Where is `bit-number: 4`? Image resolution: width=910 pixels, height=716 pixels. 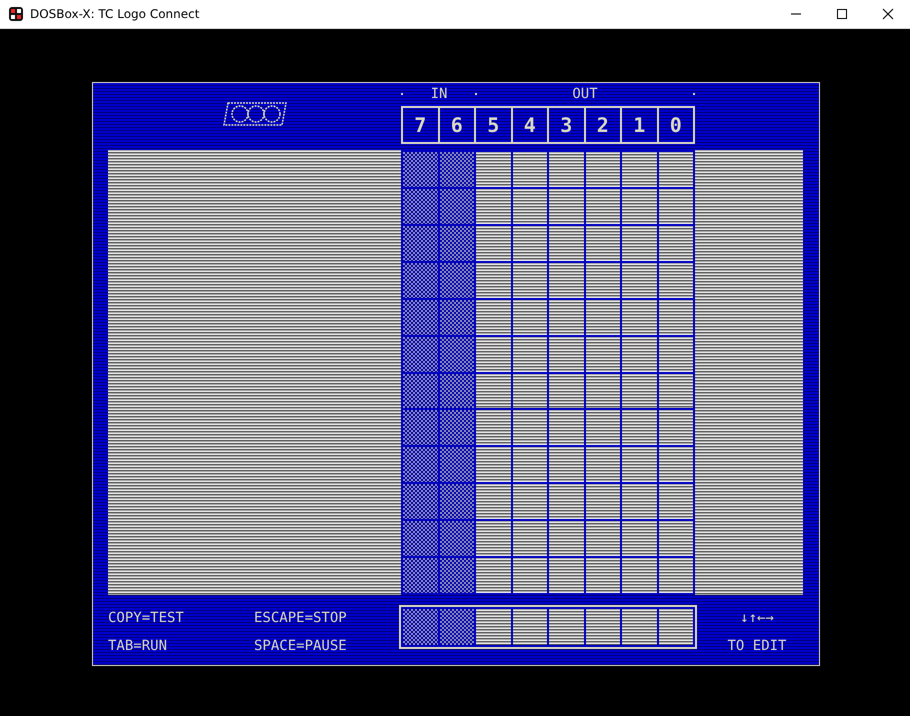 bit-number: 4 is located at coordinates (530, 125).